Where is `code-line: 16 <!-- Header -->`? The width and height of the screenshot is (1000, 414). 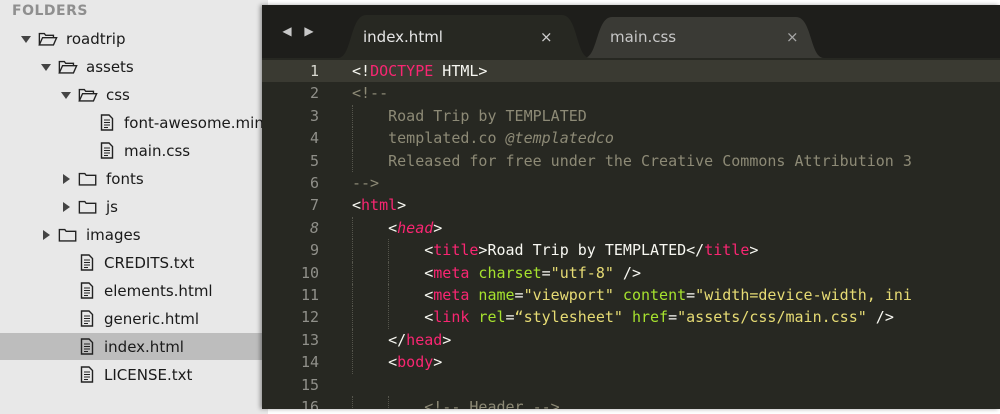 code-line: 16 <!-- Header --> is located at coordinates (631, 402).